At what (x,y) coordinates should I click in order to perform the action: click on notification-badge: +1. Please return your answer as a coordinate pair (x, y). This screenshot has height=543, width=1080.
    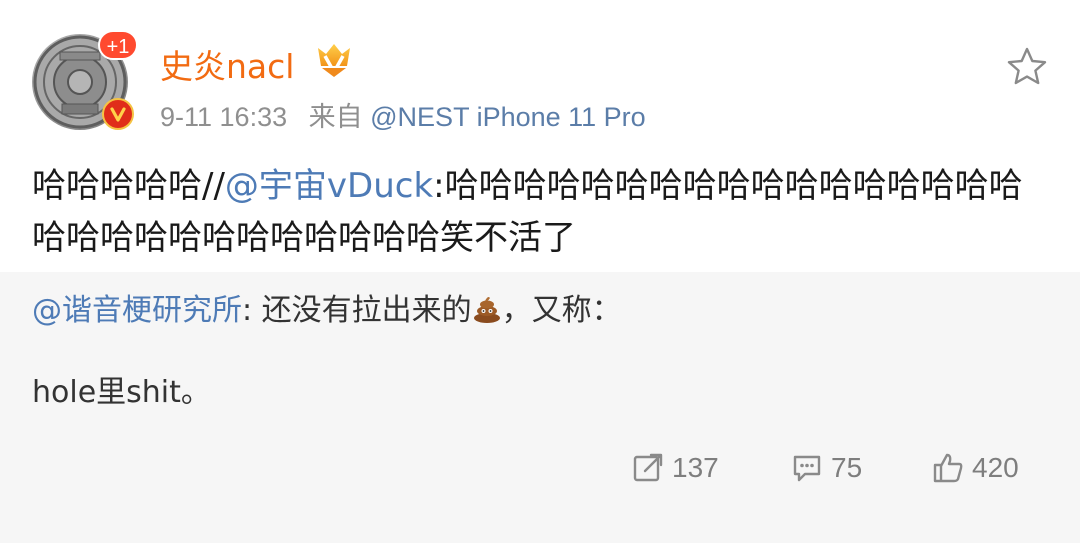
    Looking at the image, I should click on (118, 45).